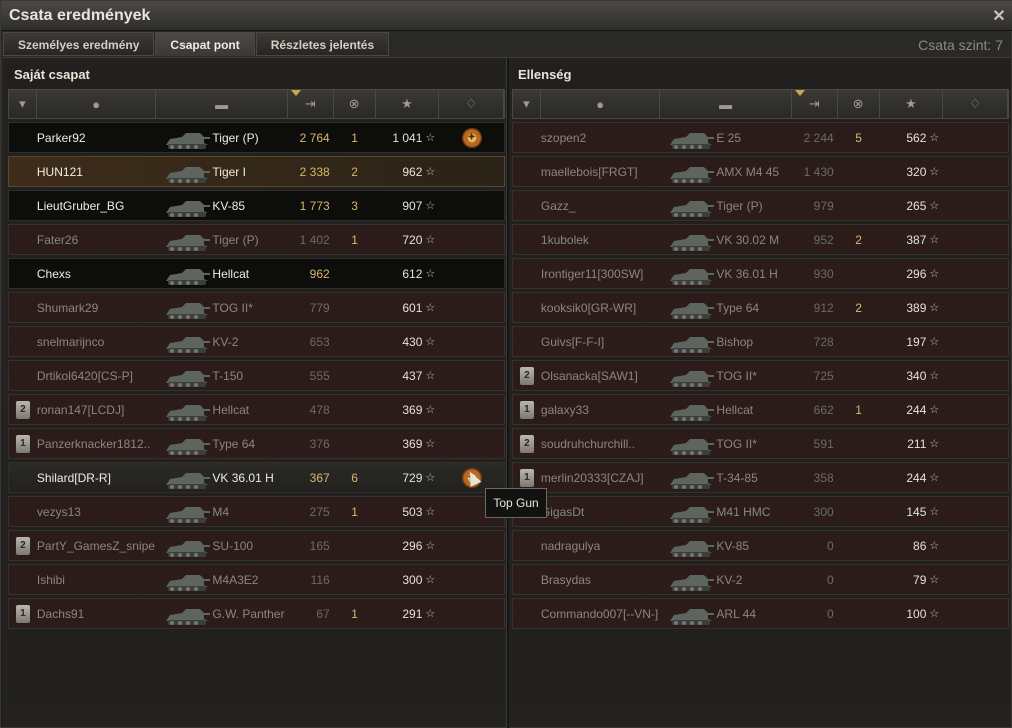  I want to click on player-row: nadragulya KV-85 0 86 ☆, so click(760, 545).